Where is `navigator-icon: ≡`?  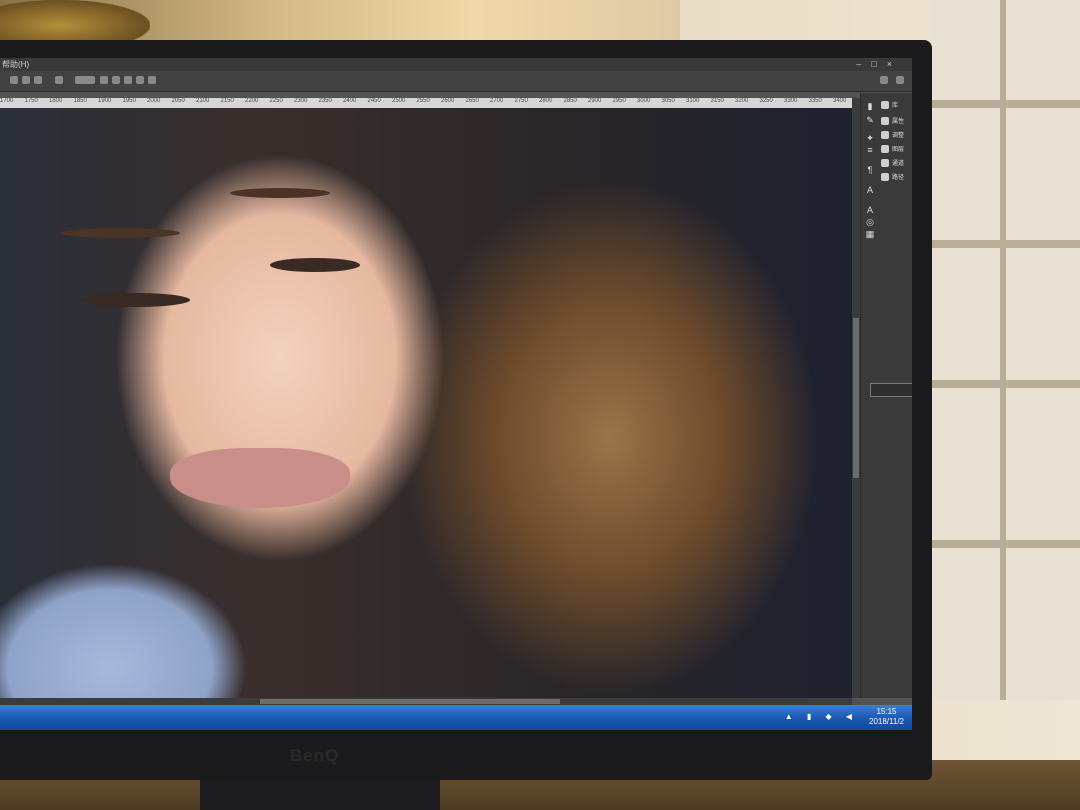
navigator-icon: ≡ is located at coordinates (870, 150).